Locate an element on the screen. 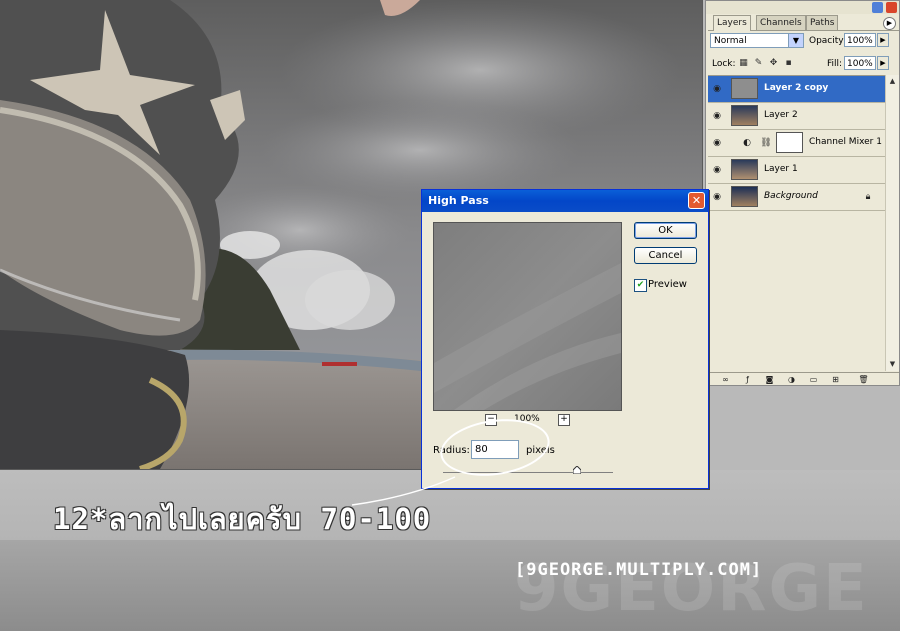 The width and height of the screenshot is (900, 631). fill-label: Fill: is located at coordinates (835, 64).